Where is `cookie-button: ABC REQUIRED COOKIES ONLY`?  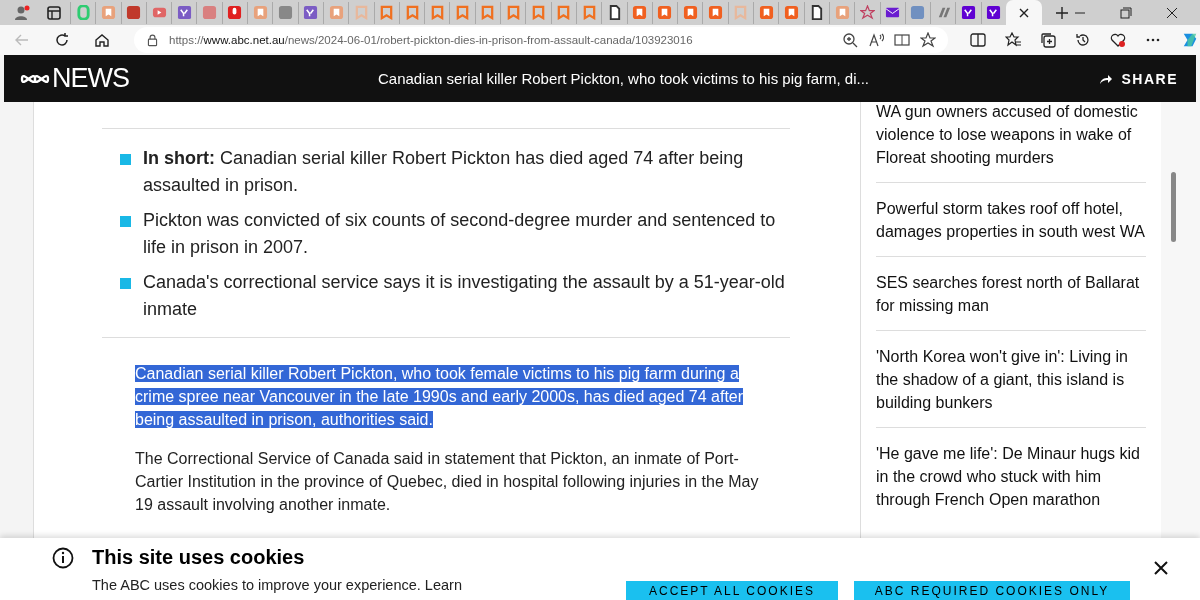
cookie-button: ABC REQUIRED COOKIES ONLY is located at coordinates (992, 590).